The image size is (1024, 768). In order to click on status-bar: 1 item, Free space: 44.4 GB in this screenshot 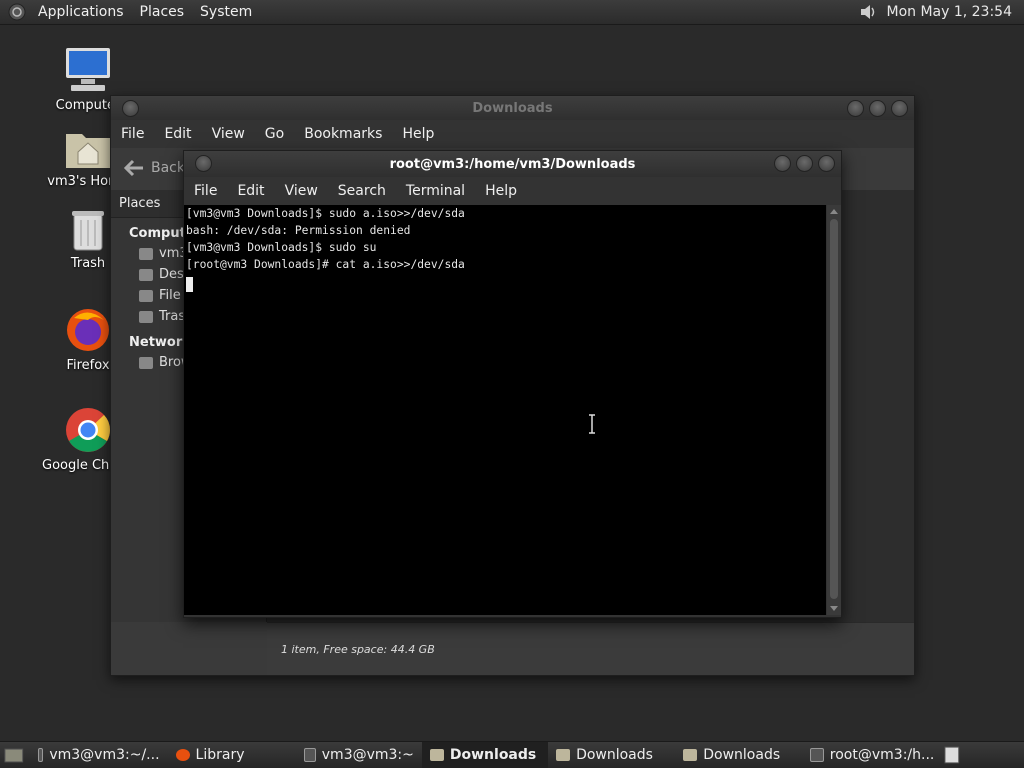, I will do `click(590, 648)`.